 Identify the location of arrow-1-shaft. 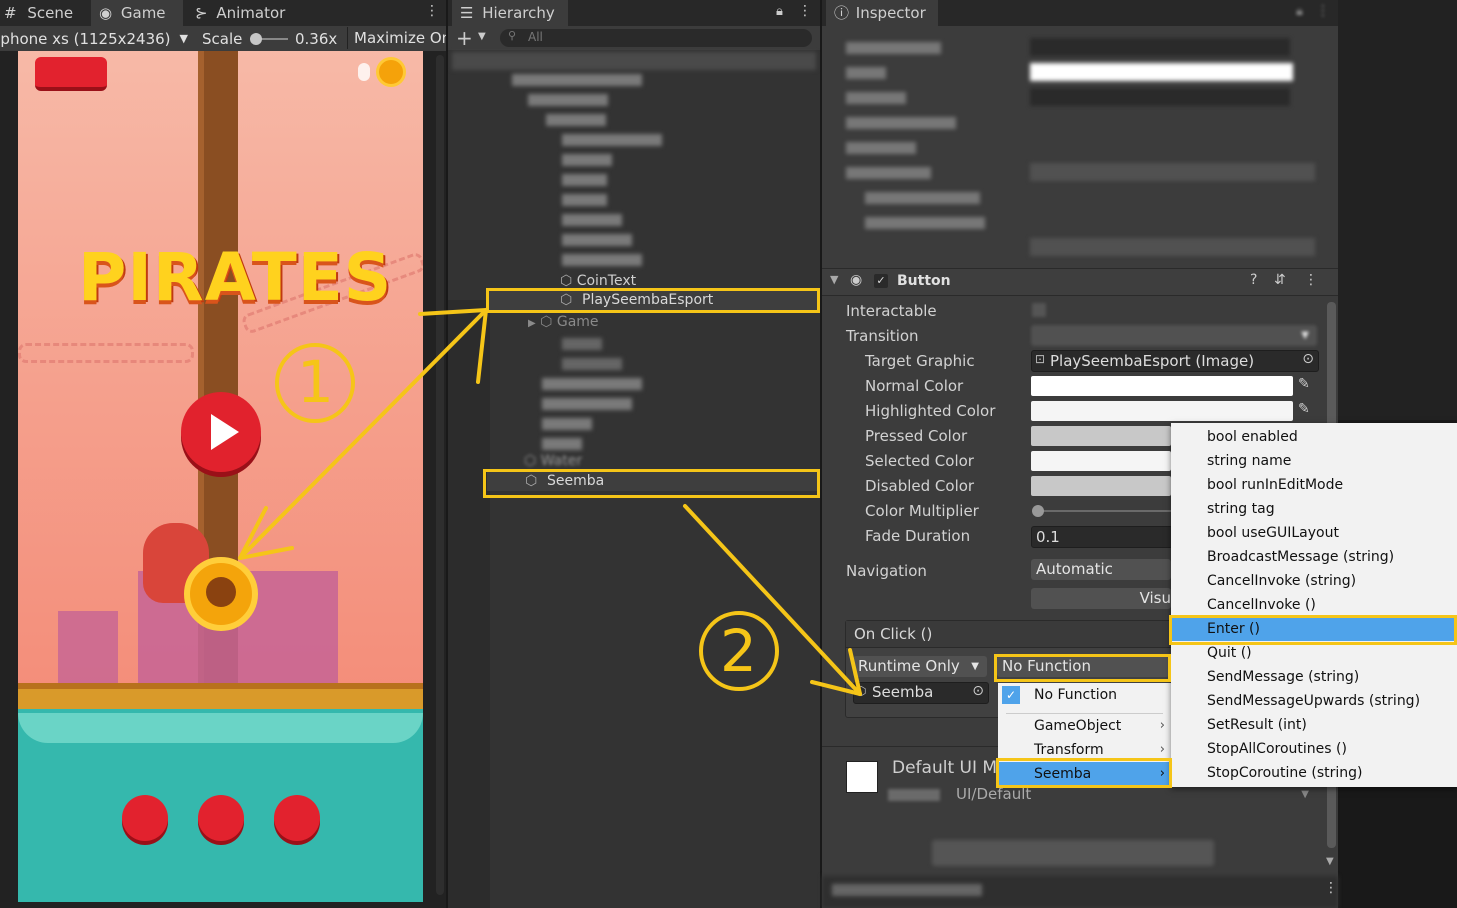
(363, 434).